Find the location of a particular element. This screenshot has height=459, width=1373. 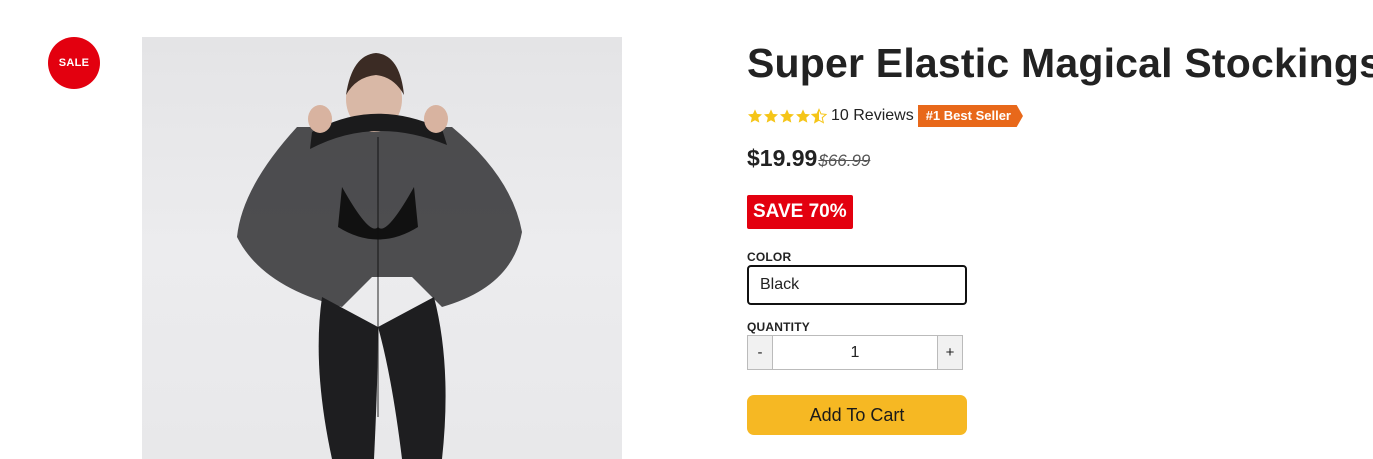

save-badge: SAVE 70% is located at coordinates (800, 212).